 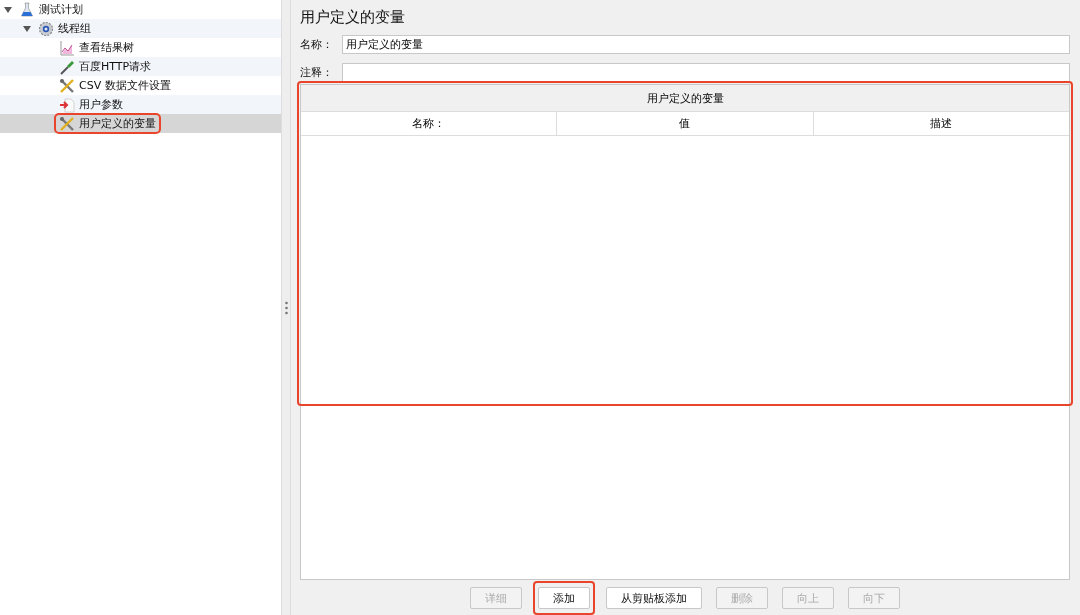 I want to click on tree-item-label: 查看结果树, so click(x=106, y=47).